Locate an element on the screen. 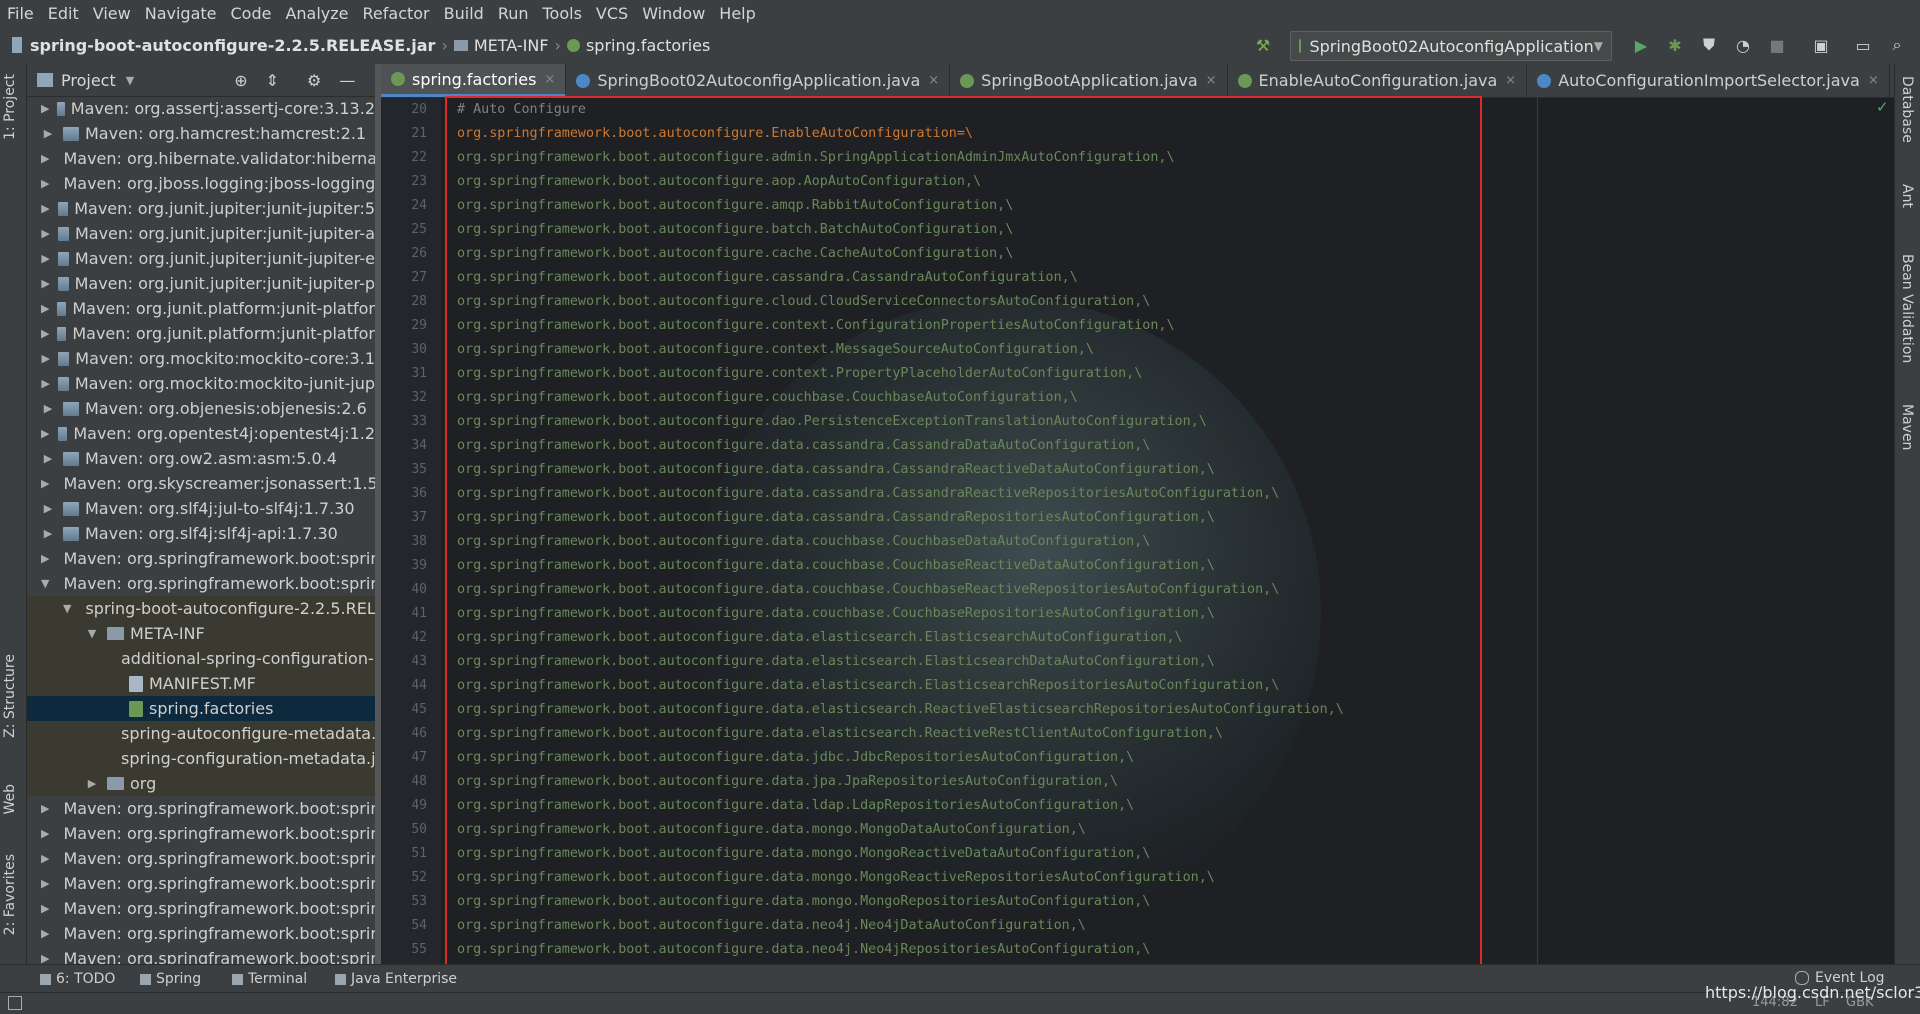 This screenshot has width=1920, height=1014. menu-build: Build is located at coordinates (464, 13).